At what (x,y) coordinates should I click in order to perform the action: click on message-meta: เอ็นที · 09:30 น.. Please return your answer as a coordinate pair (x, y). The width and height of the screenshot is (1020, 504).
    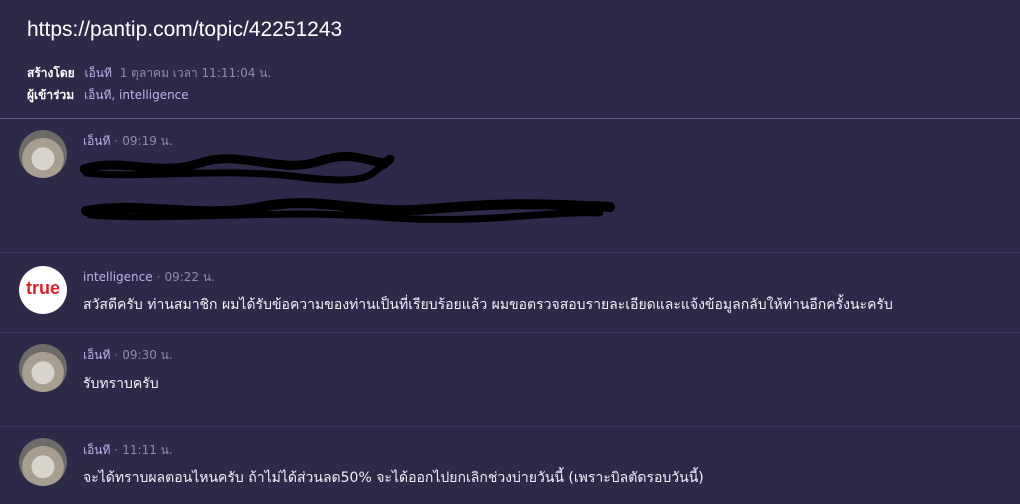
    Looking at the image, I should click on (128, 355).